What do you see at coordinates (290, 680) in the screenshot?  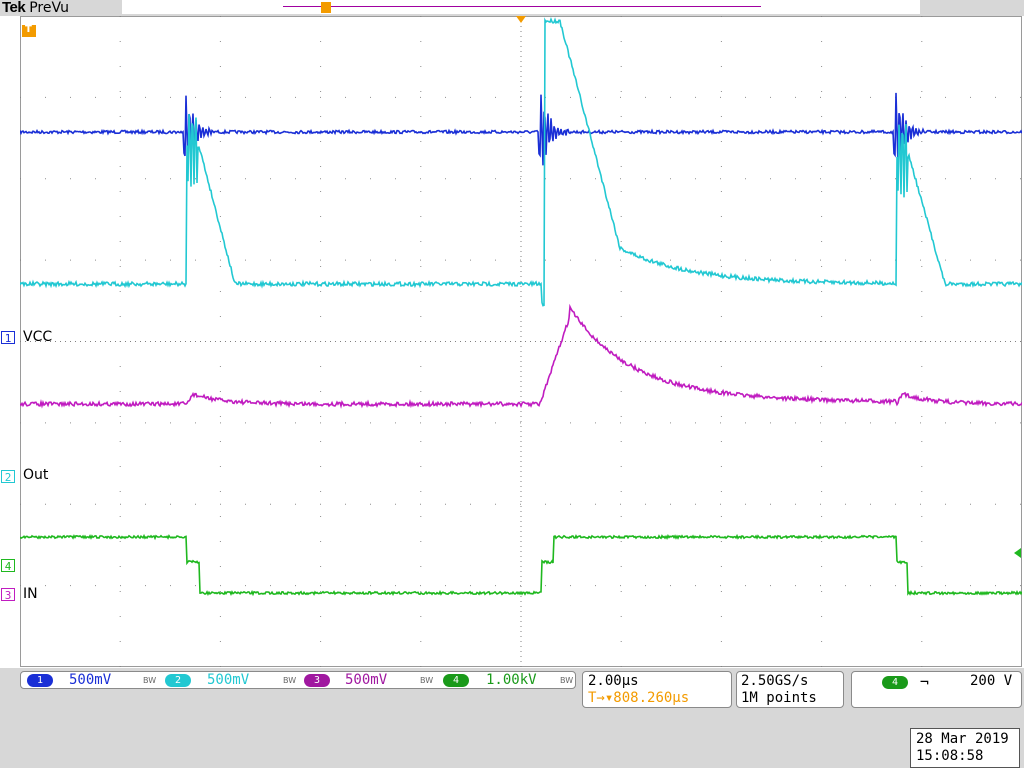 I see `ch2-bw-limit-icon: BW` at bounding box center [290, 680].